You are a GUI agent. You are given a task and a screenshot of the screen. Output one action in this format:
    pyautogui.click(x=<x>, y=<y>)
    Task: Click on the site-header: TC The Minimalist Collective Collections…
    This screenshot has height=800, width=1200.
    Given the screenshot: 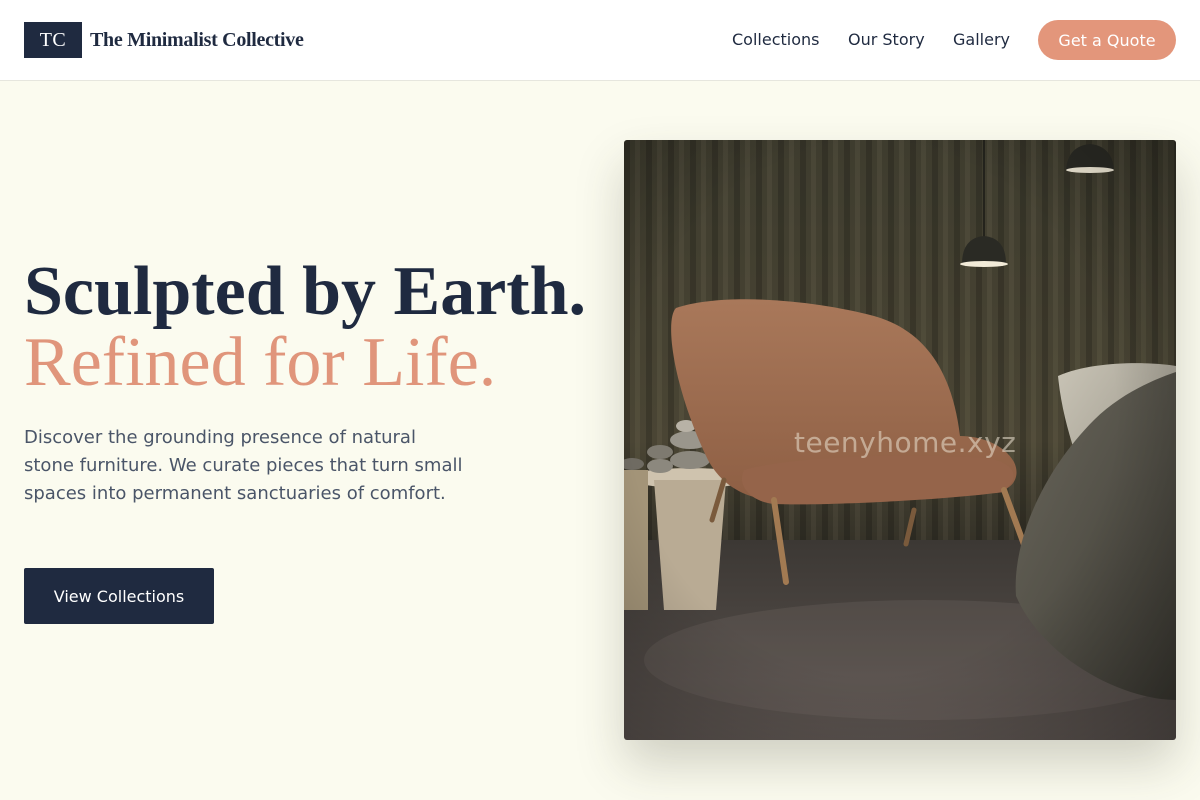 What is the action you would take?
    pyautogui.click(x=600, y=40)
    